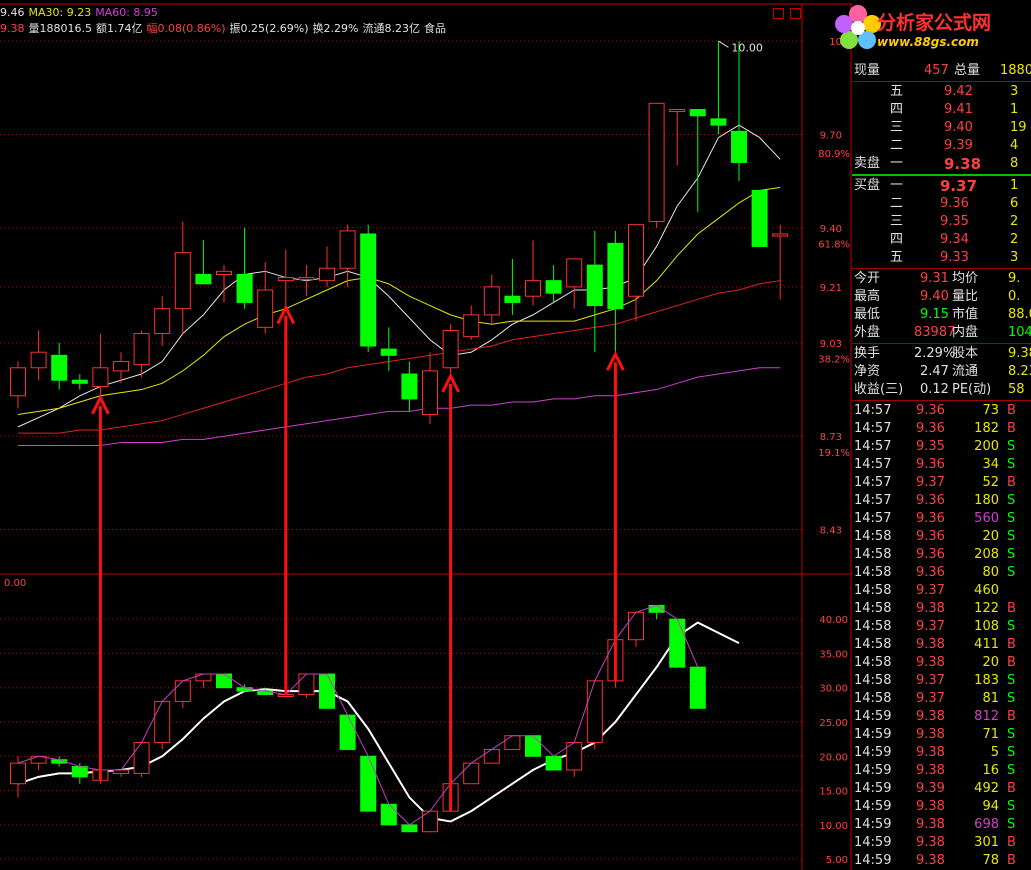  What do you see at coordinates (795, 13) in the screenshot?
I see `close-button` at bounding box center [795, 13].